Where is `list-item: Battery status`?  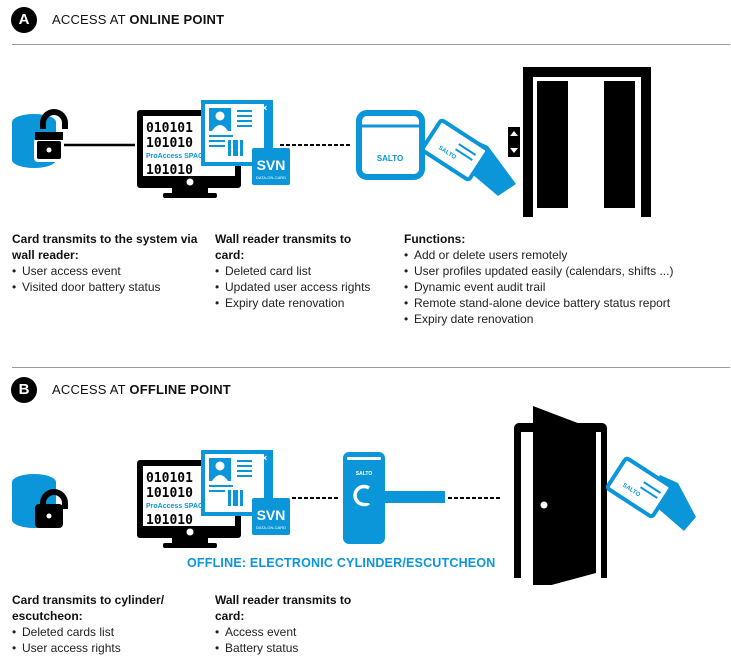 list-item: Battery status is located at coordinates (295, 648).